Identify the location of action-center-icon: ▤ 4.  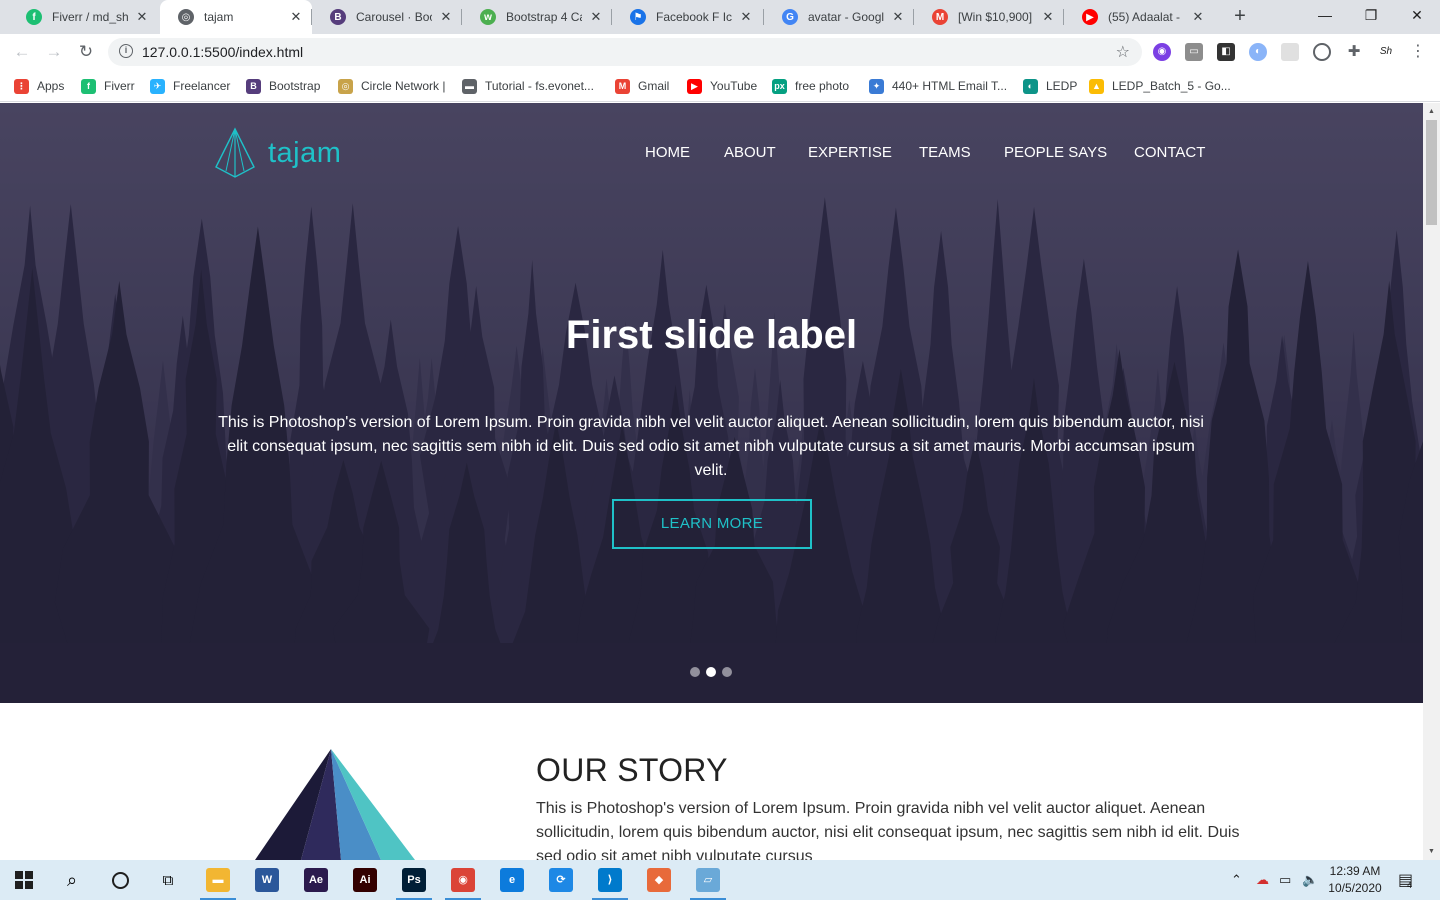
(1405, 880).